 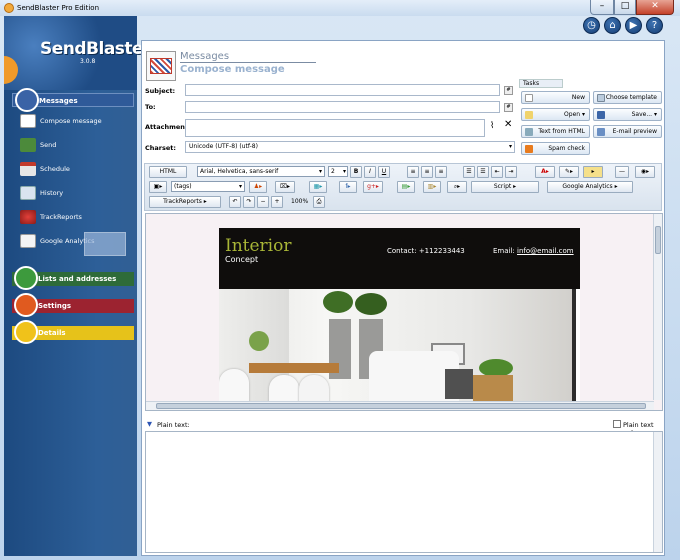 What do you see at coordinates (492, 126) in the screenshot?
I see `paperclip-icon: ⌇` at bounding box center [492, 126].